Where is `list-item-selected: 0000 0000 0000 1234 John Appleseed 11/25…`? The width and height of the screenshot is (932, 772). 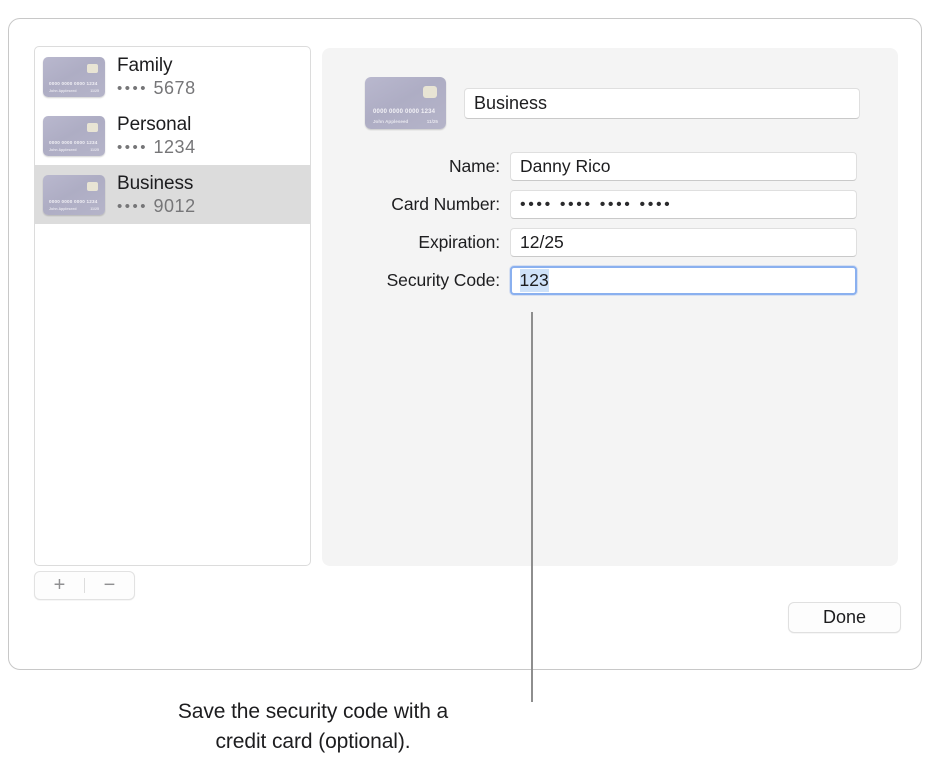
list-item-selected: 0000 0000 0000 1234 John Appleseed 11/25… is located at coordinates (172, 194).